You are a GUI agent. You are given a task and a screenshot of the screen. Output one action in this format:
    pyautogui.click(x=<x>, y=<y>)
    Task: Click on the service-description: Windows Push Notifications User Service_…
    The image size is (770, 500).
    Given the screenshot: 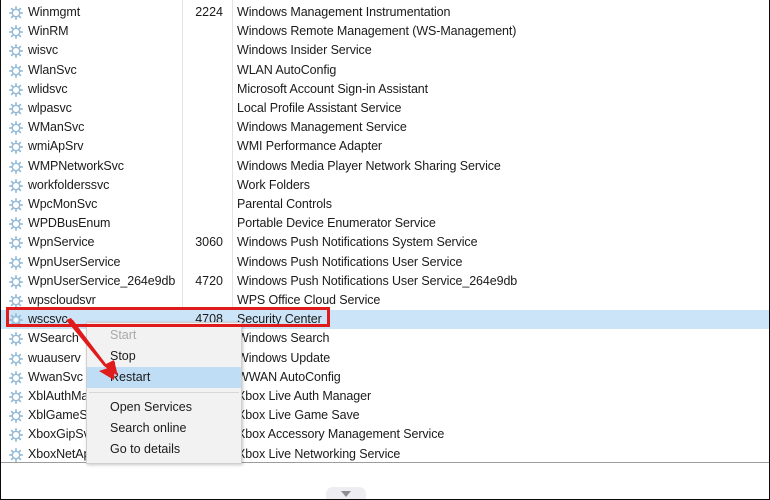 What is the action you would take?
    pyautogui.click(x=377, y=280)
    